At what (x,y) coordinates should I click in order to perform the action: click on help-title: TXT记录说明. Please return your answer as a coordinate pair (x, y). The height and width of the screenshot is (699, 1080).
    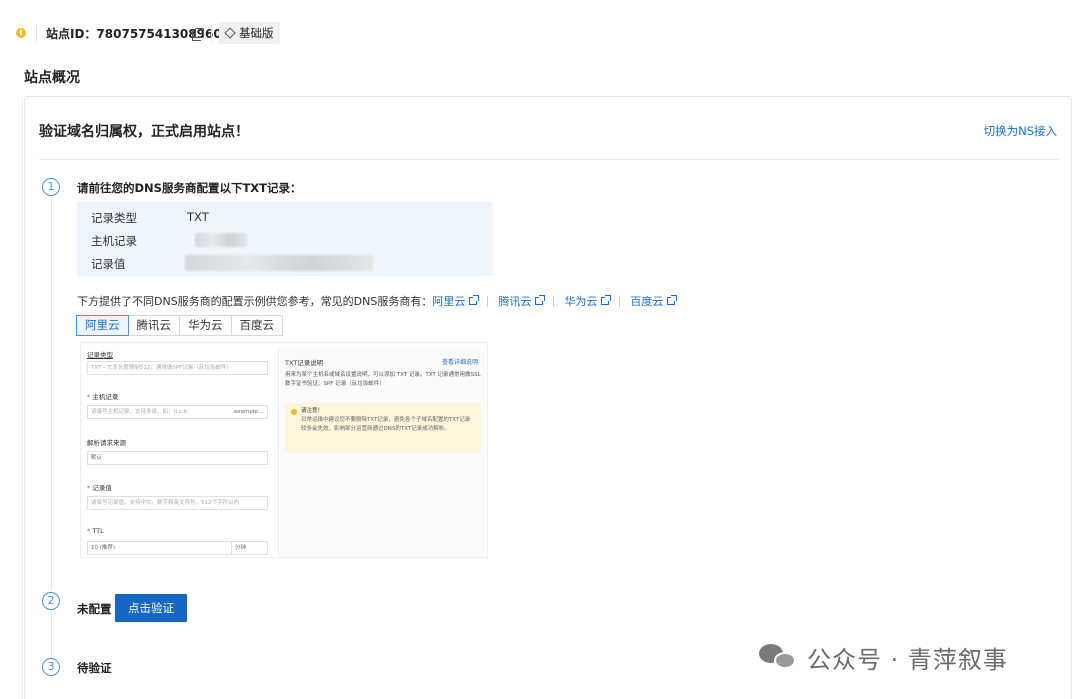
    Looking at the image, I should click on (304, 363).